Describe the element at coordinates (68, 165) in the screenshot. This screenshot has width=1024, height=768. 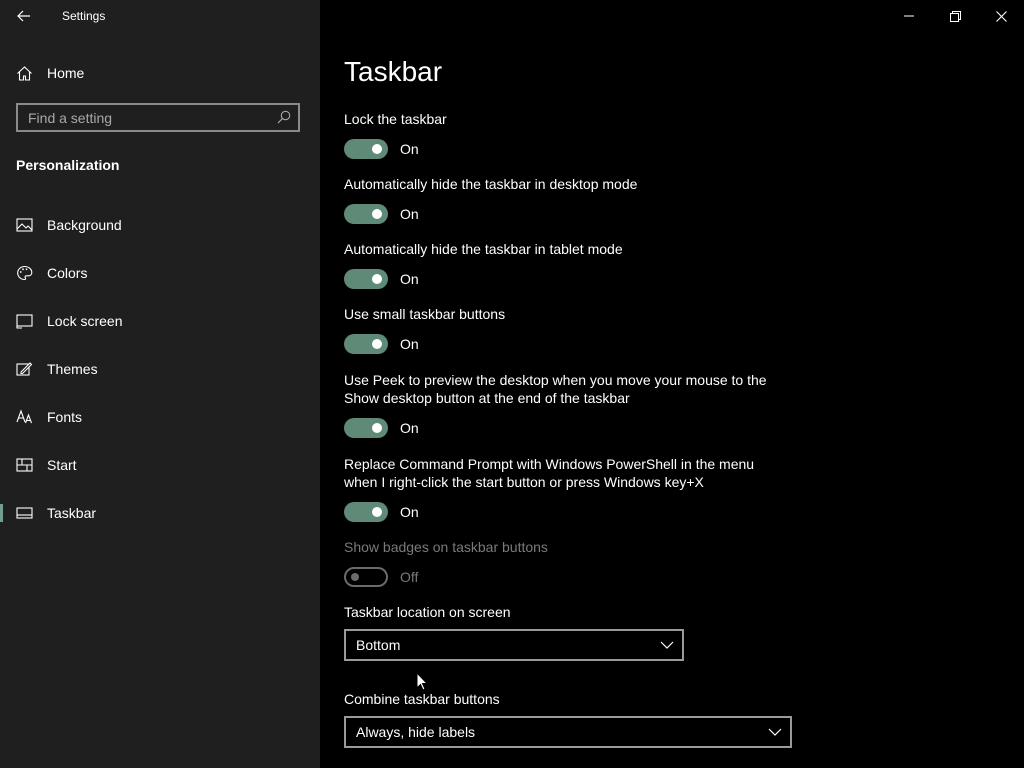
I see `section-heading: Personalization` at that location.